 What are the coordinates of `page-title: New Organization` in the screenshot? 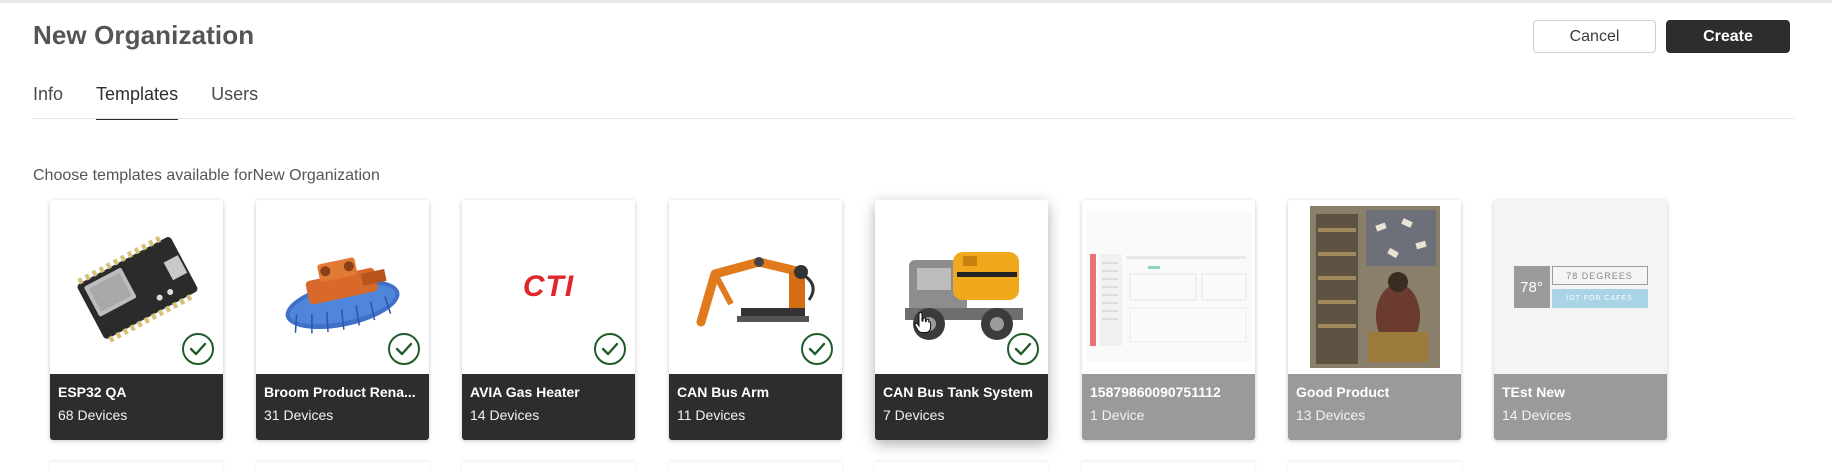 It's located at (144, 35).